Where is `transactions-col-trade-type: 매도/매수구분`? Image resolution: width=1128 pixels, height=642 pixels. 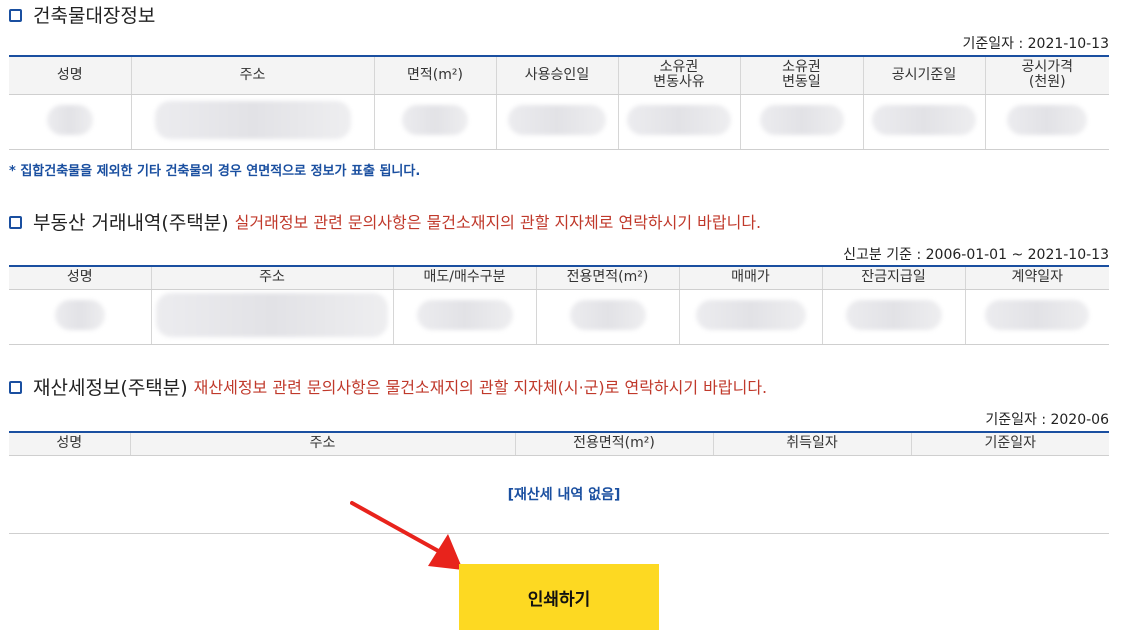
transactions-col-trade-type: 매도/매수구분 is located at coordinates (464, 278).